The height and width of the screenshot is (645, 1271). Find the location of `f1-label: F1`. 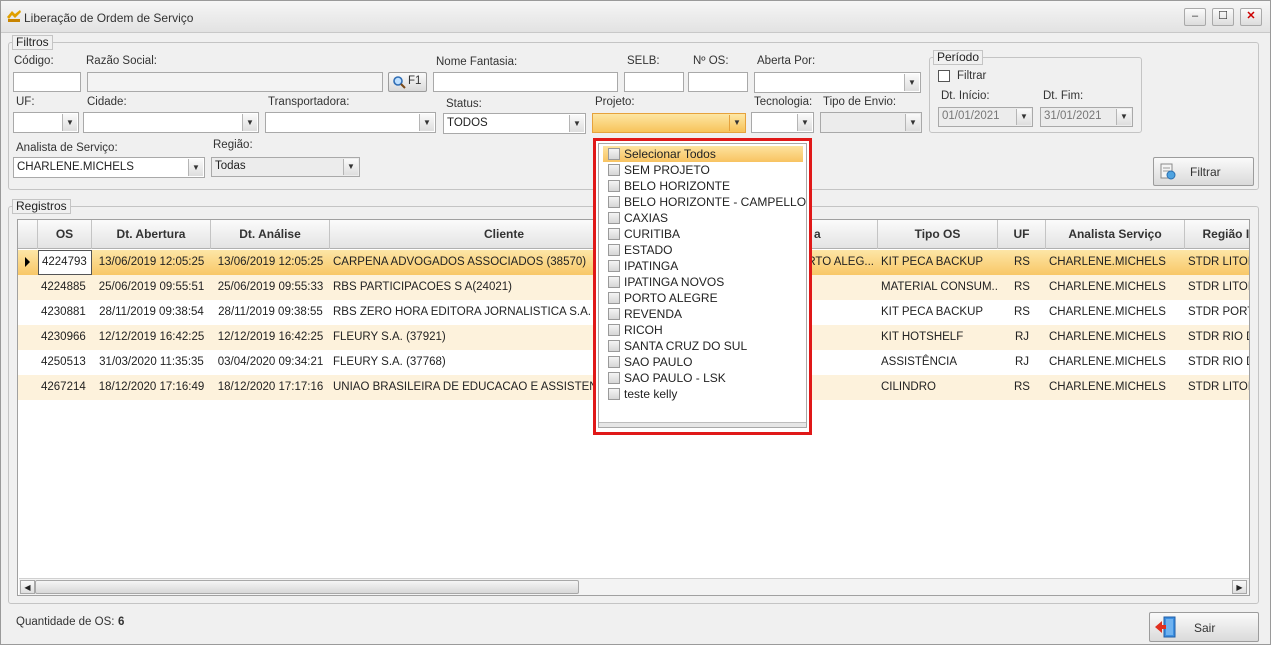

f1-label: F1 is located at coordinates (415, 81).